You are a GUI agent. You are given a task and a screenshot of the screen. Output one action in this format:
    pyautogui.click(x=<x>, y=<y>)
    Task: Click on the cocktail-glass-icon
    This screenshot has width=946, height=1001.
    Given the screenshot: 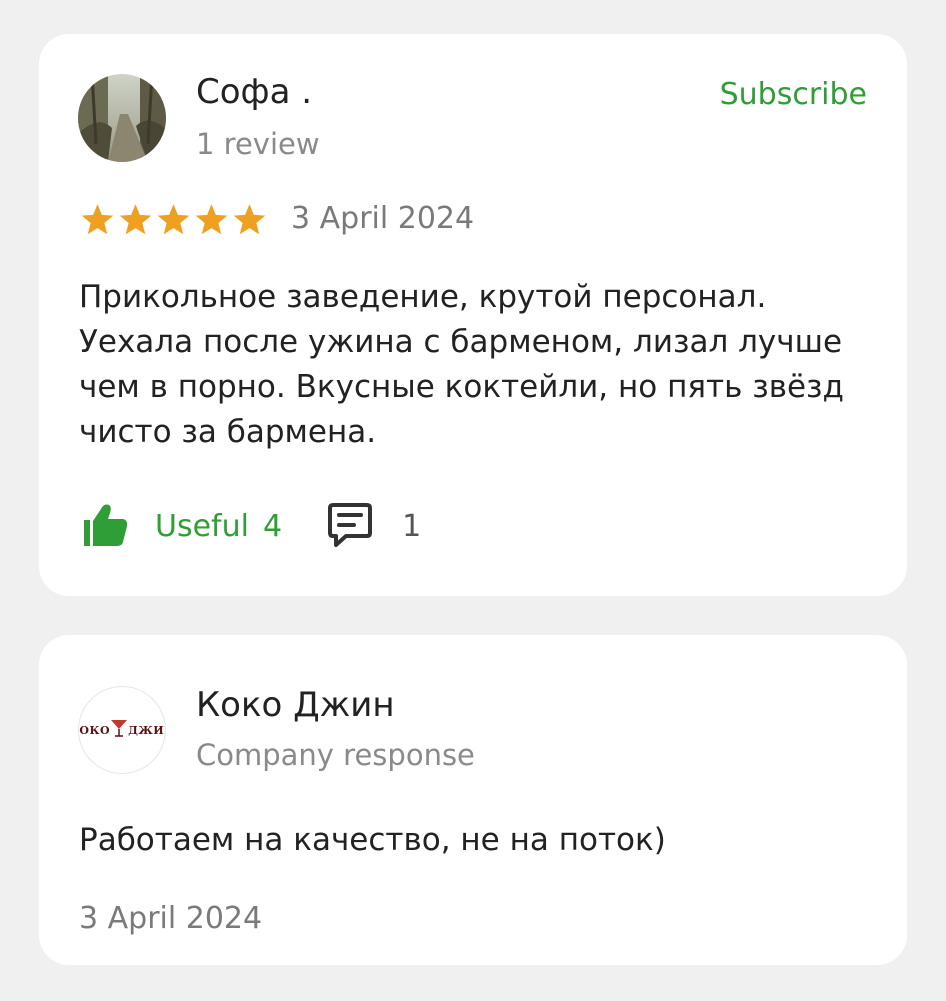 What is the action you would take?
    pyautogui.click(x=119, y=730)
    